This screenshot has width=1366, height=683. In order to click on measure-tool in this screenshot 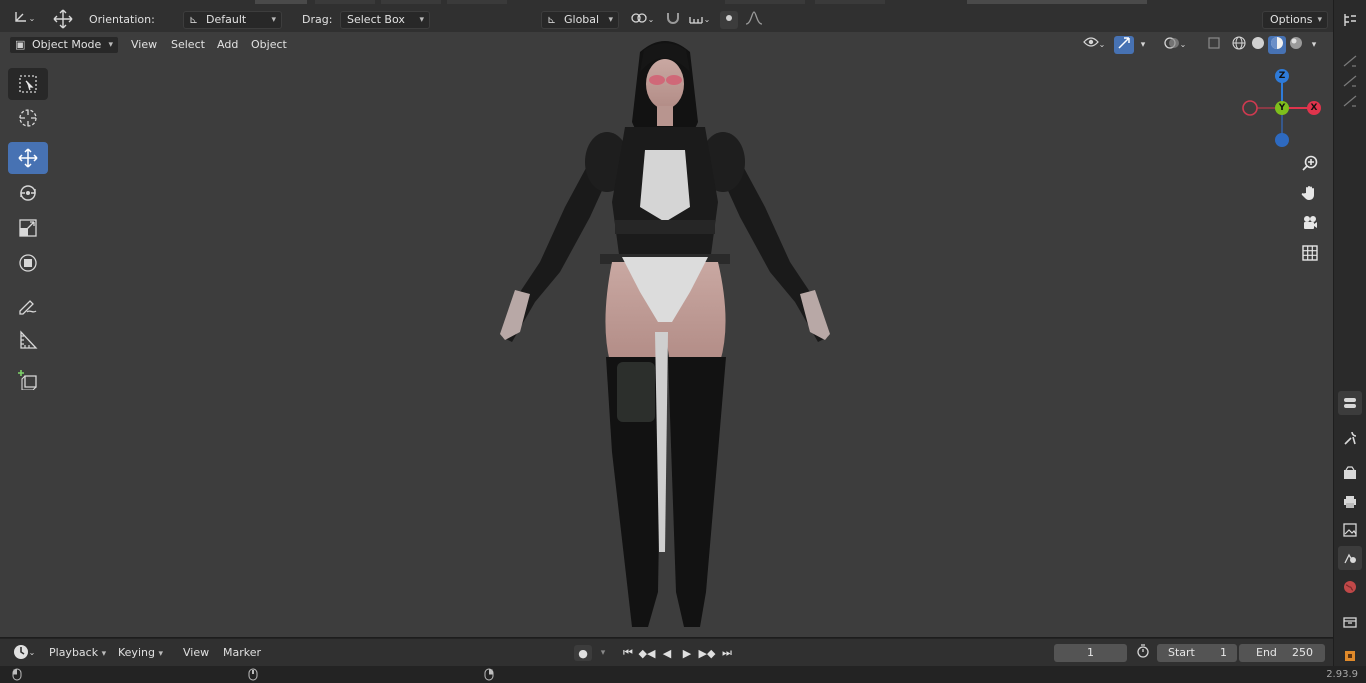, I will do `click(28, 340)`.